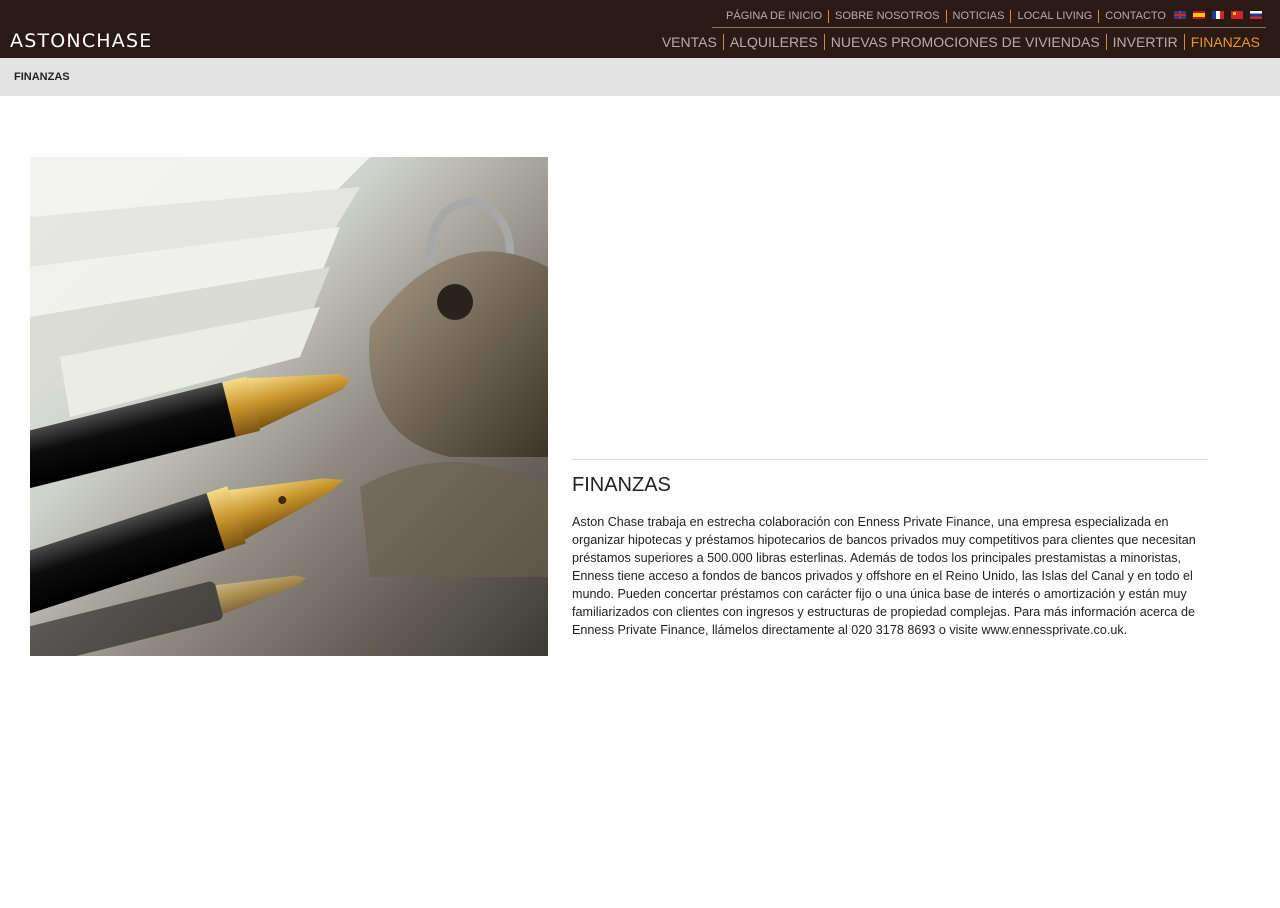  Describe the element at coordinates (773, 42) in the screenshot. I see `main-nav-link-rentals: ALQUILERES` at that location.